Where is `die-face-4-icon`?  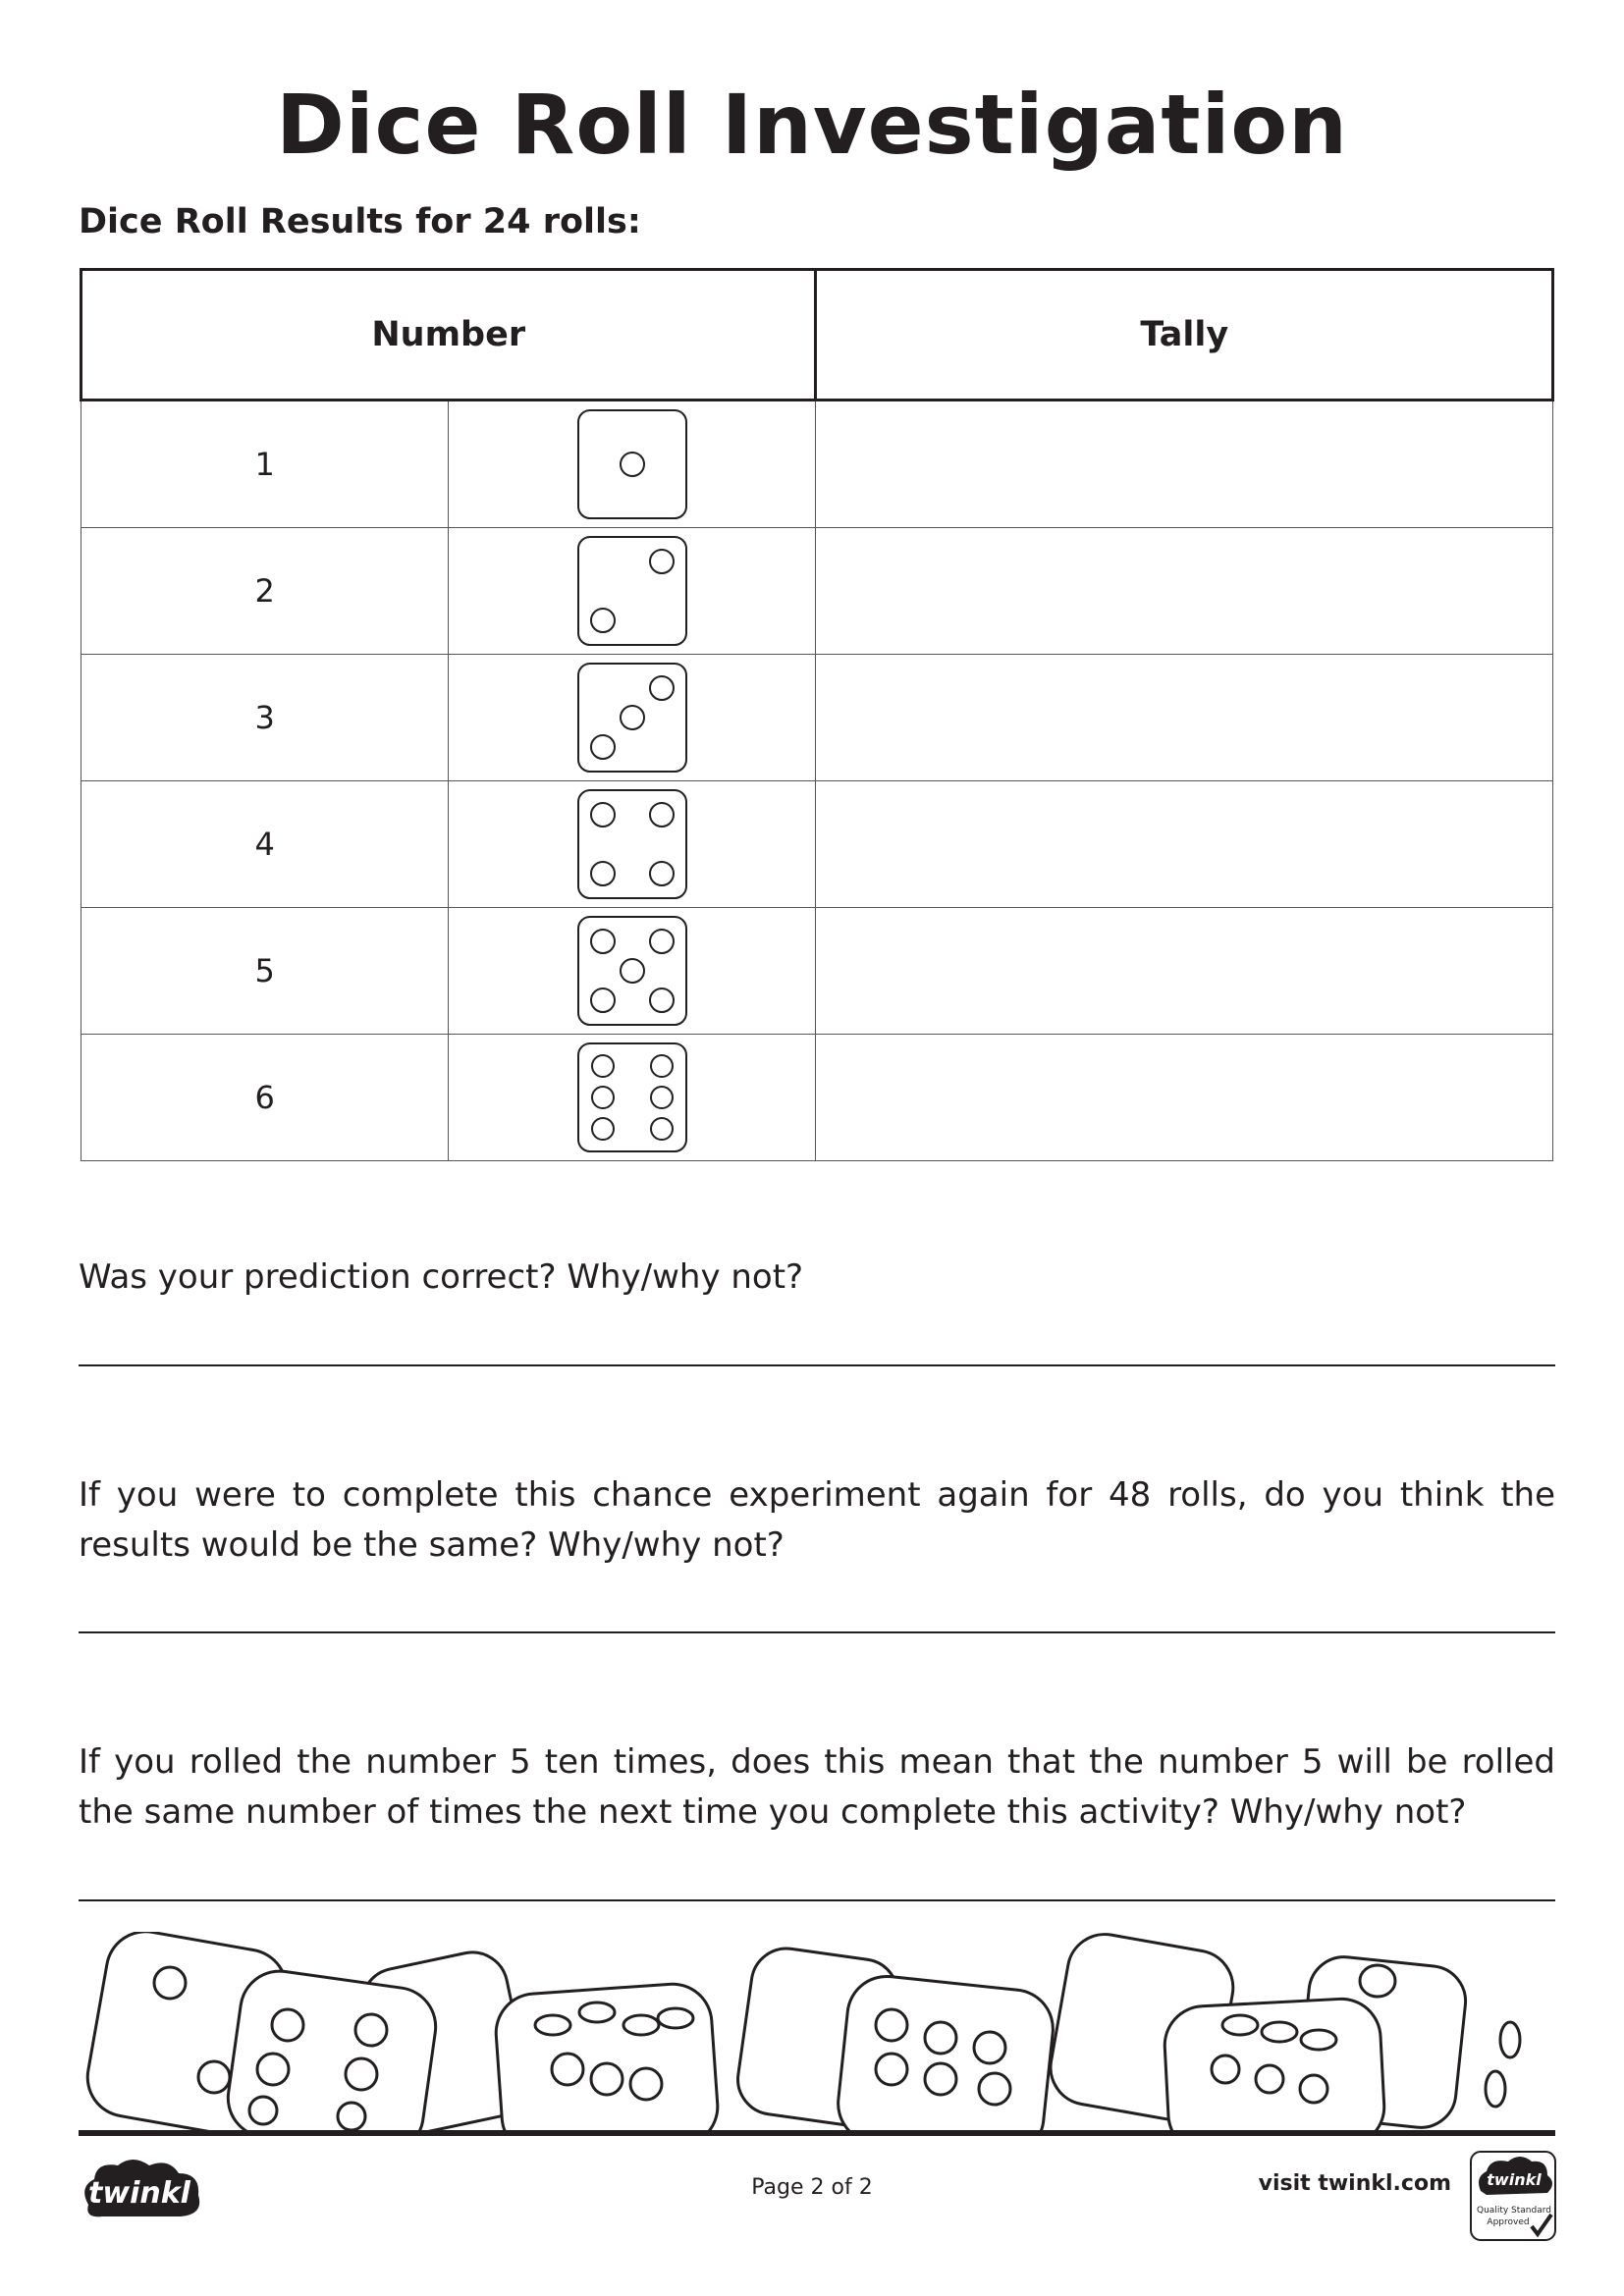 die-face-4-icon is located at coordinates (631, 844).